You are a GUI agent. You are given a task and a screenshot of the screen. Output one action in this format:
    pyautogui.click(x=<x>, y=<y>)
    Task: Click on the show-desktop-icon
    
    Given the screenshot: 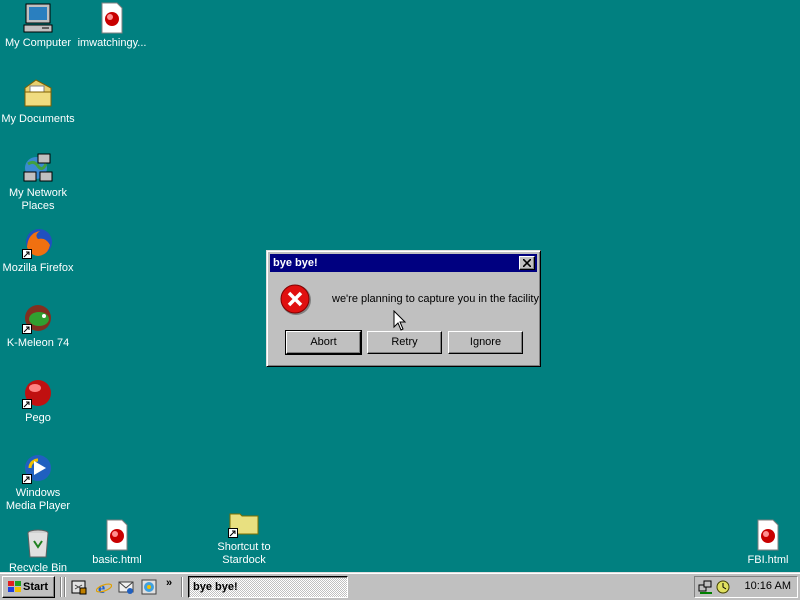 What is the action you would take?
    pyautogui.click(x=79, y=587)
    